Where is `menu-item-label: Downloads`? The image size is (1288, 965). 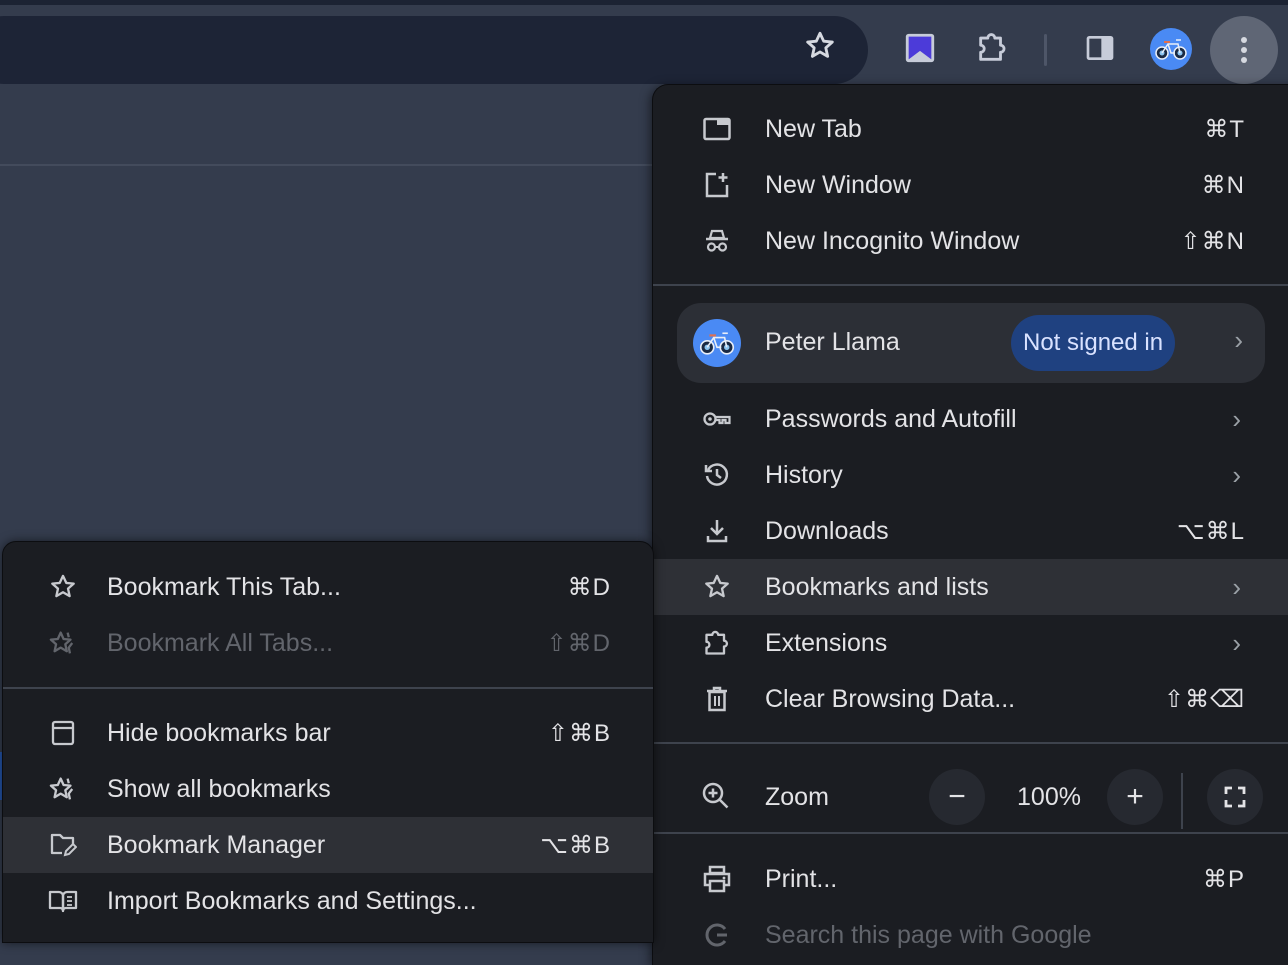
menu-item-label: Downloads is located at coordinates (827, 530).